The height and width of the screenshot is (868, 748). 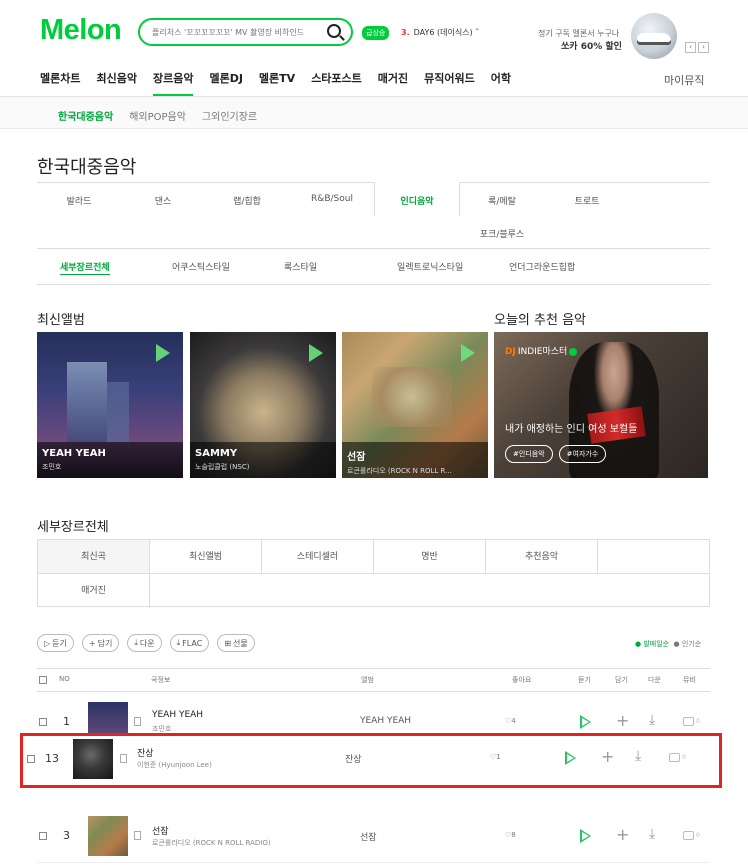 I want to click on genre-dance: 댄스, so click(x=163, y=200).